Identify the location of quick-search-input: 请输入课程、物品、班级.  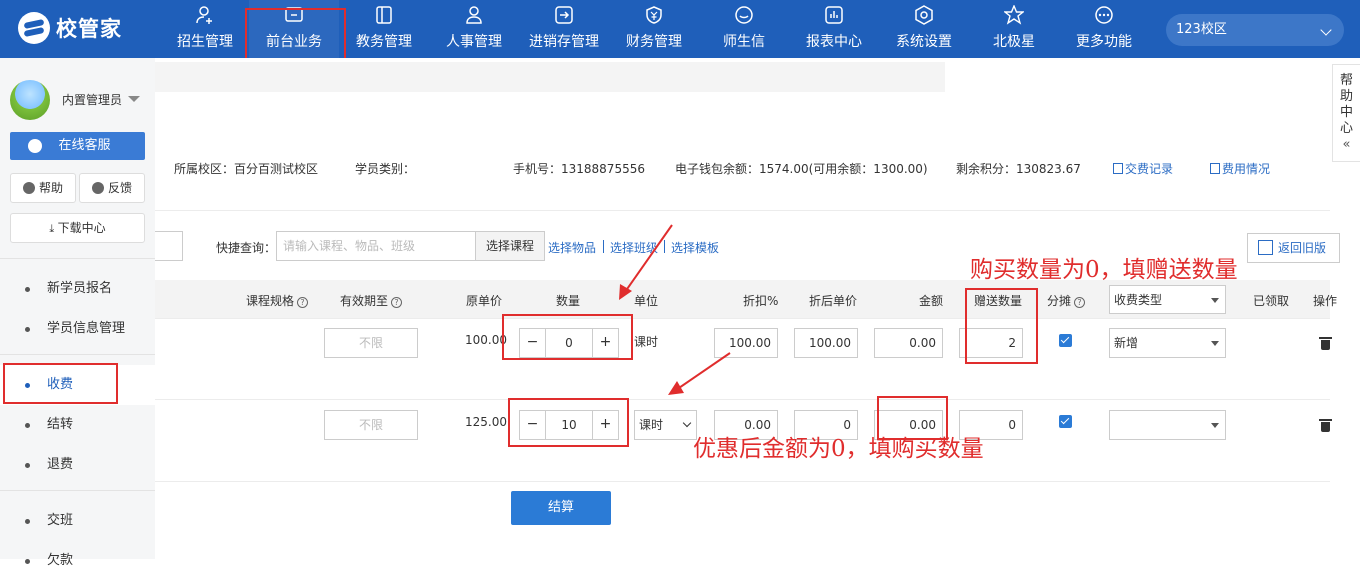
(376, 246).